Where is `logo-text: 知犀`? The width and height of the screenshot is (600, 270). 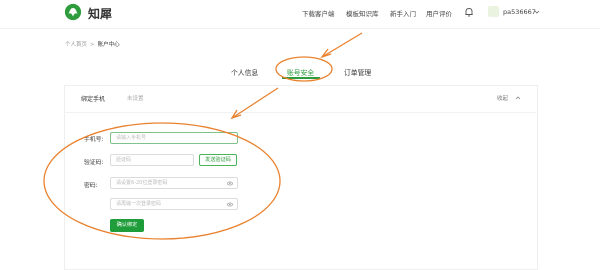
logo-text: 知犀 is located at coordinates (100, 13).